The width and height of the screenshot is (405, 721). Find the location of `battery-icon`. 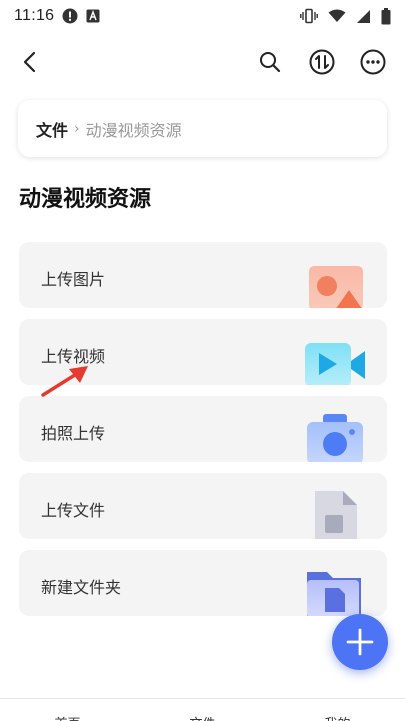

battery-icon is located at coordinates (386, 16).